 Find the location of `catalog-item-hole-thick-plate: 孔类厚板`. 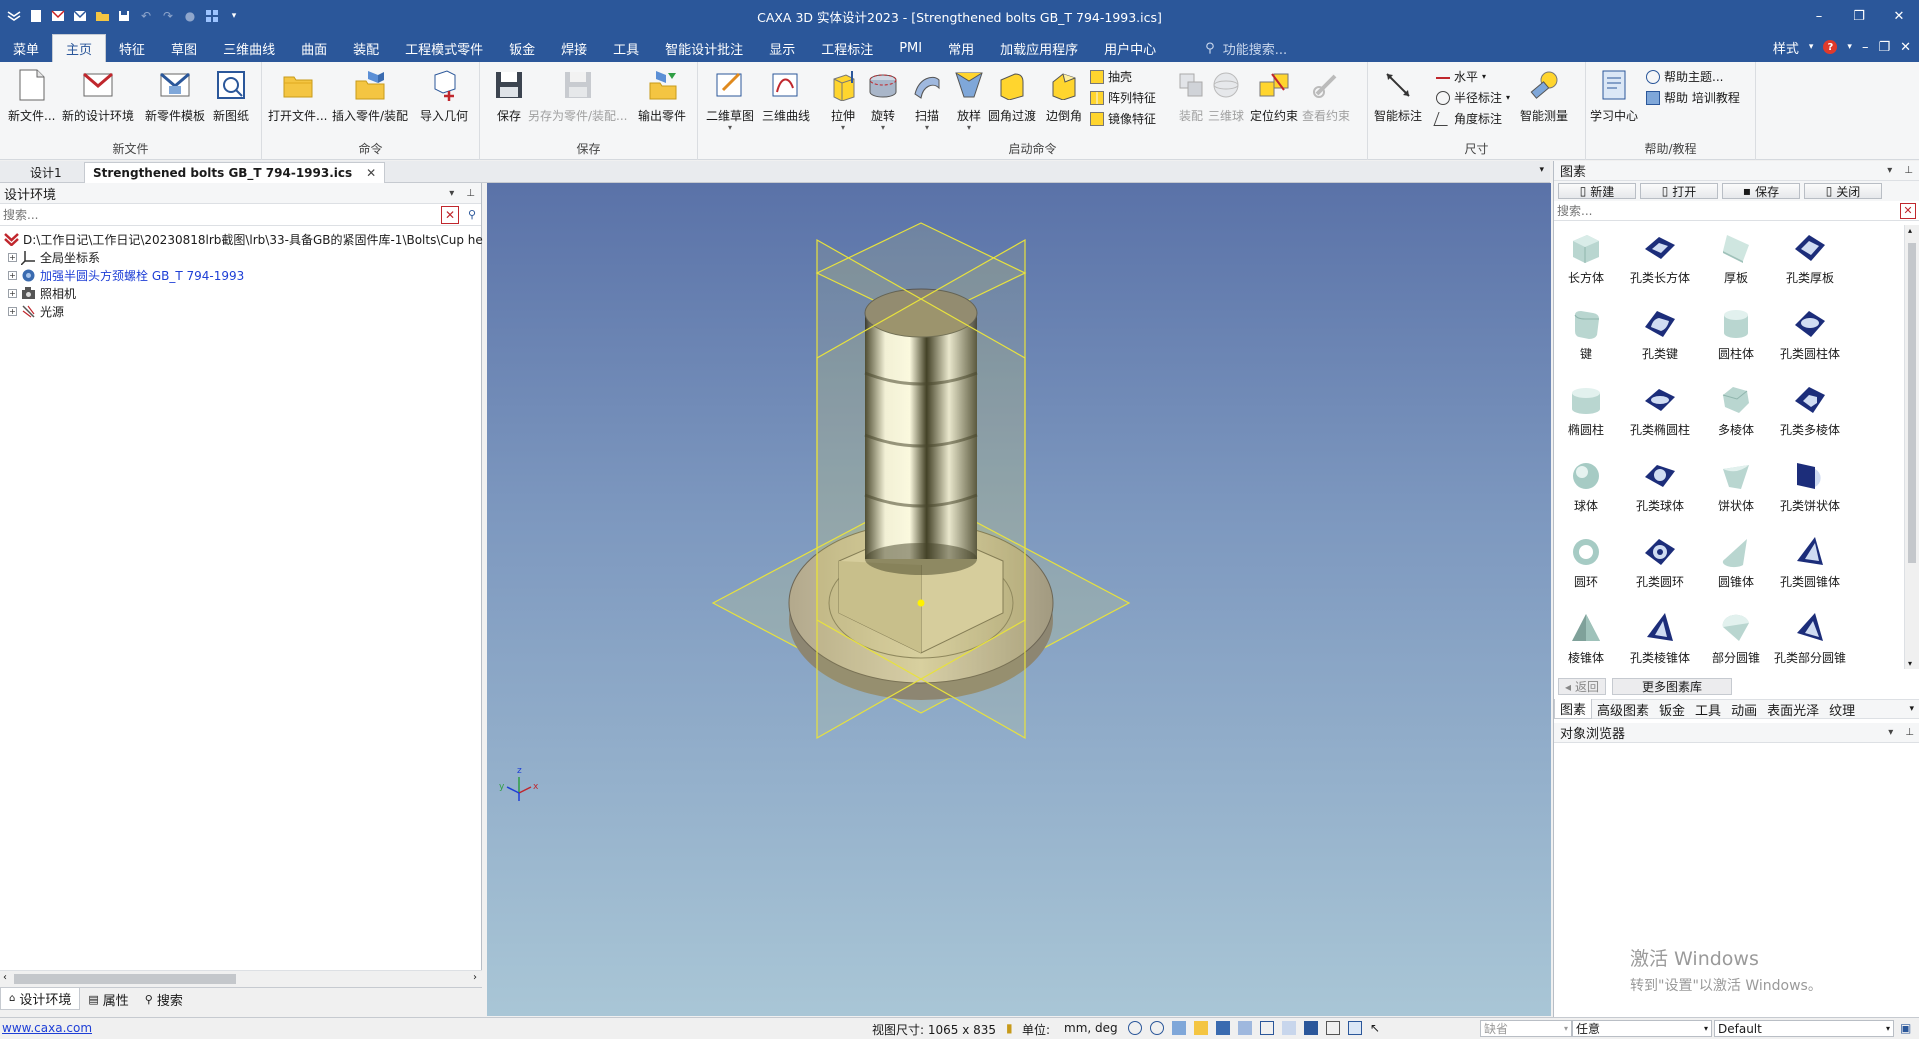

catalog-item-hole-thick-plate: 孔类厚板 is located at coordinates (1810, 258).